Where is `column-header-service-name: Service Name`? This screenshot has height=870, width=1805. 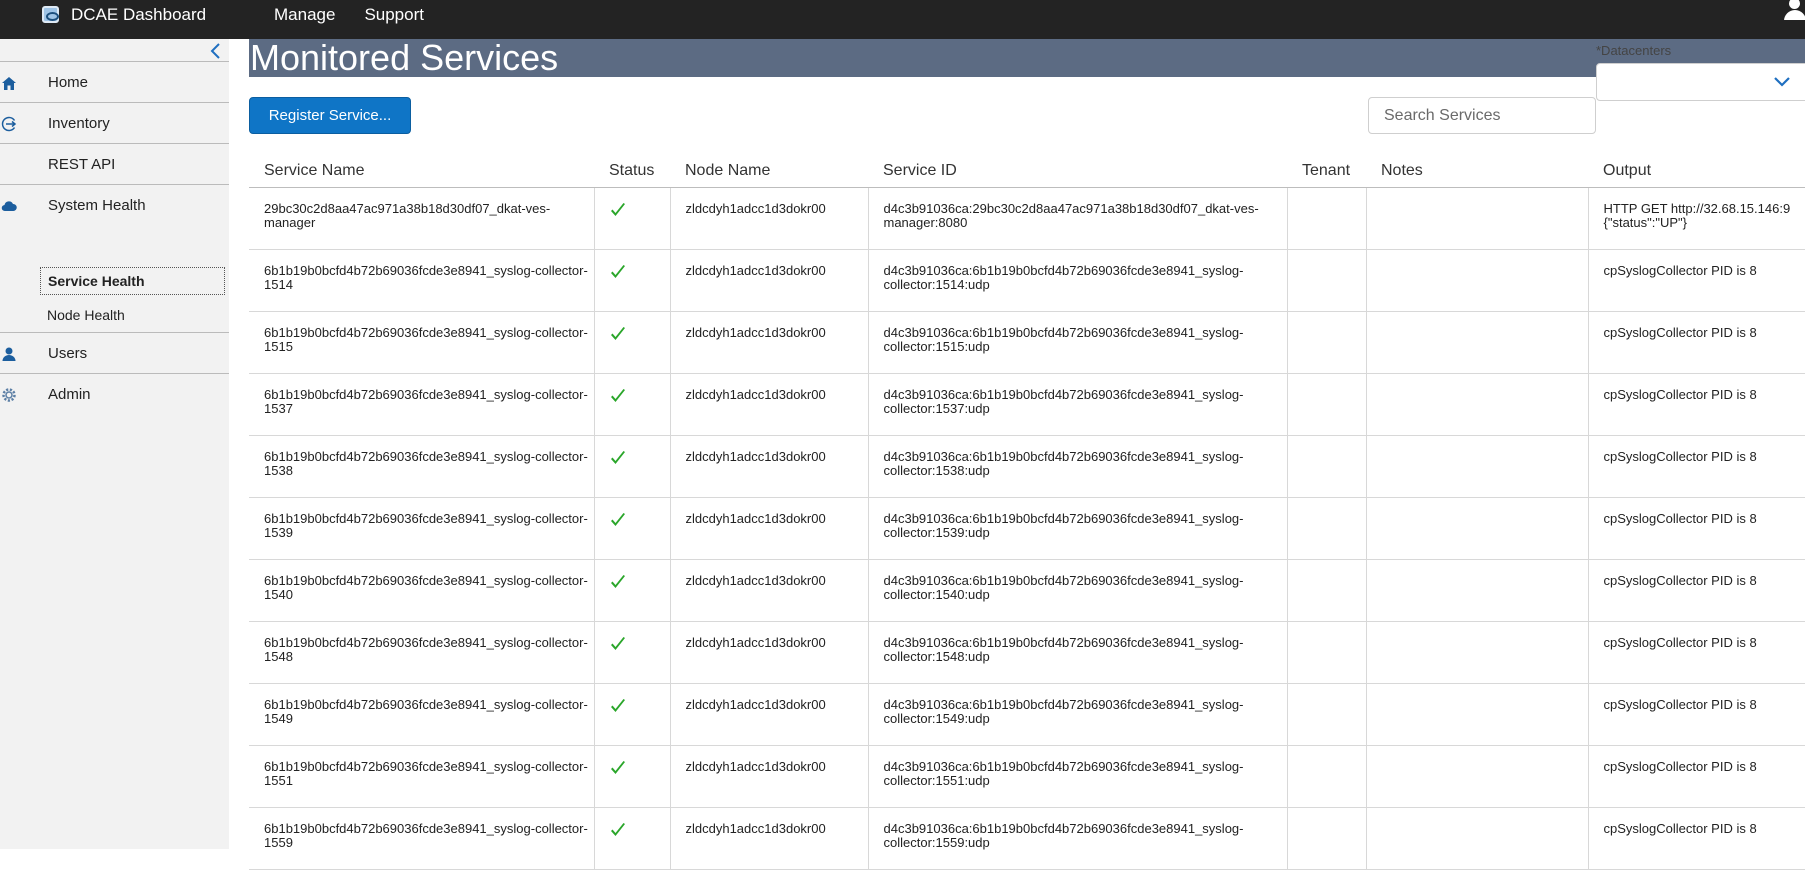
column-header-service-name: Service Name is located at coordinates (421, 169).